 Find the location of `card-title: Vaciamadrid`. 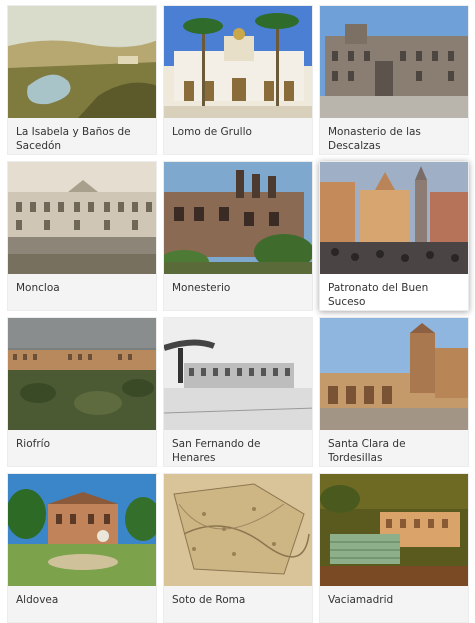

card-title: Vaciamadrid is located at coordinates (361, 600).